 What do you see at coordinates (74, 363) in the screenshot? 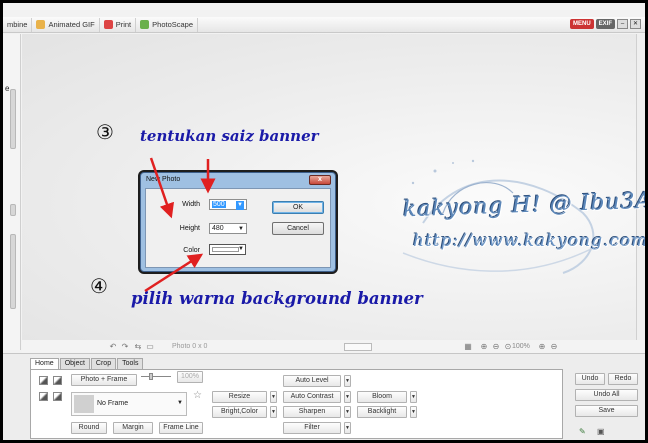
I see `tab-object: Object` at bounding box center [74, 363].